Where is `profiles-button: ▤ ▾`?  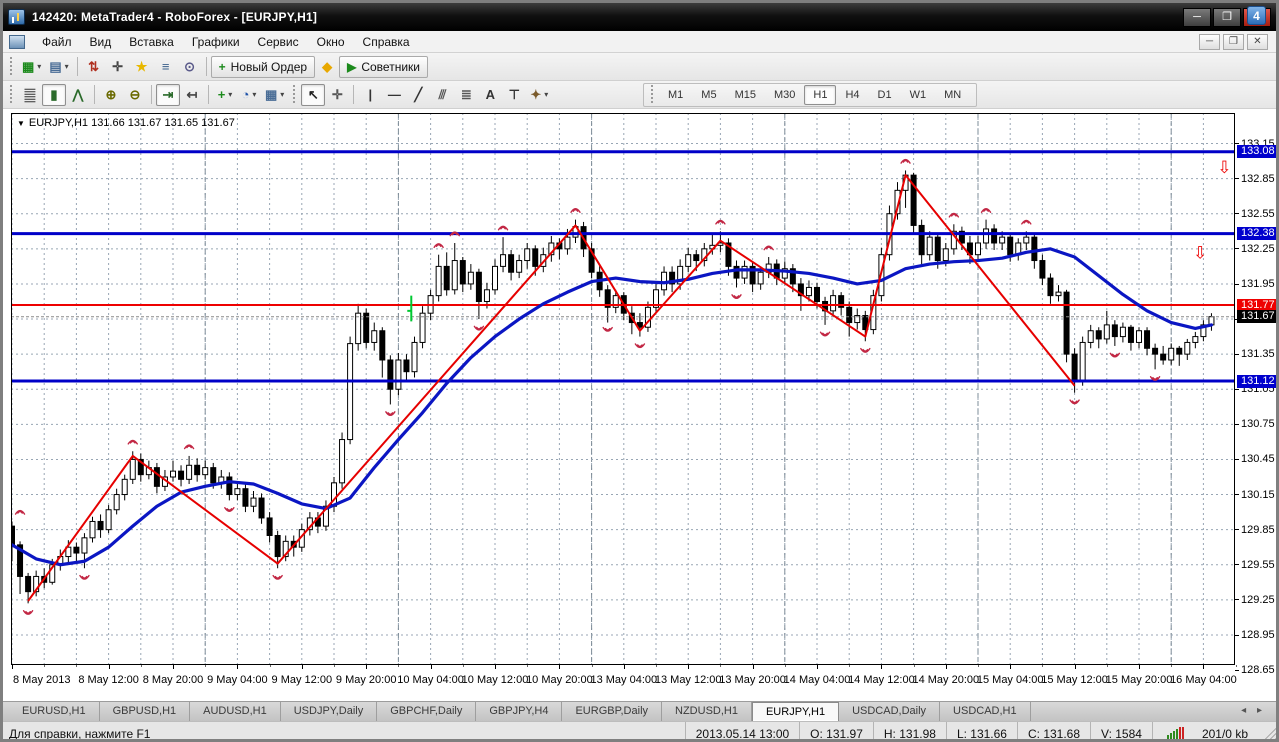 profiles-button: ▤ ▾ is located at coordinates (58, 67).